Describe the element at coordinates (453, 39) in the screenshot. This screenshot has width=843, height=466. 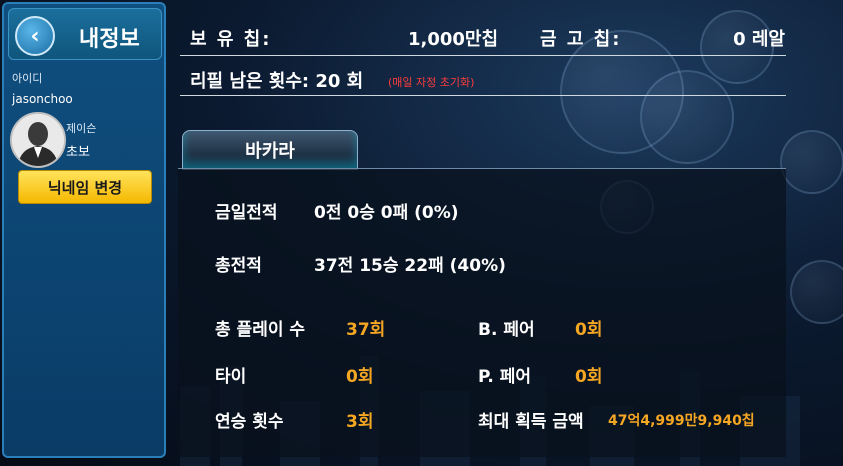
I see `chips-value: 1,000만칩` at that location.